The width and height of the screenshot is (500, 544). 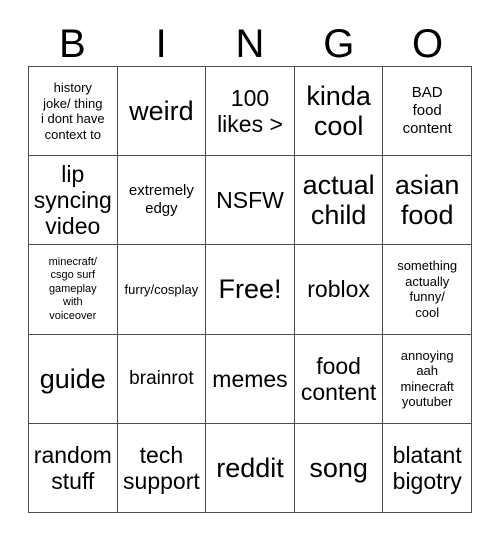 I want to click on bingo-cell-n4: memes, so click(x=250, y=379).